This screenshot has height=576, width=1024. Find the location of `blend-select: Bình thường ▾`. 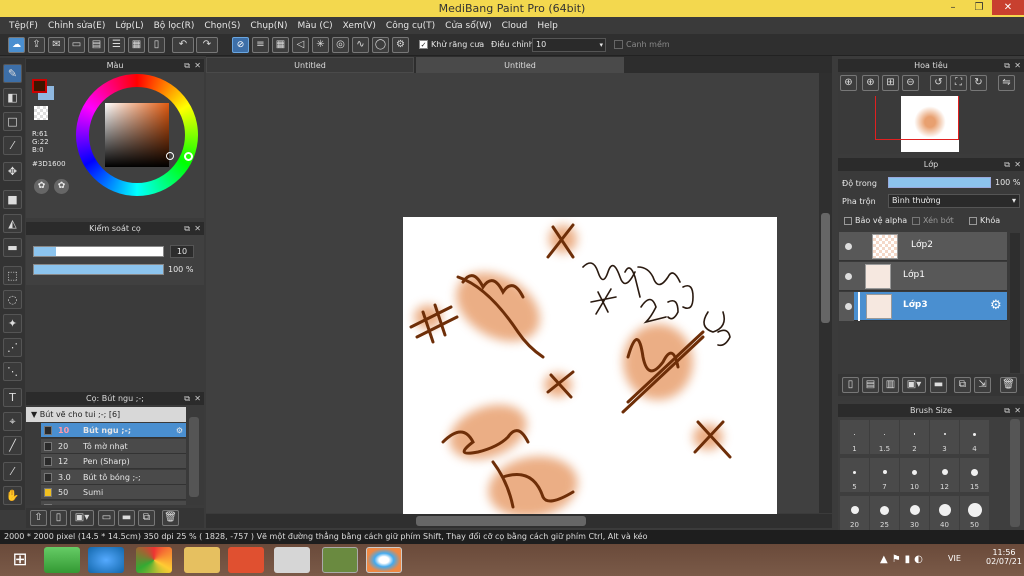

blend-select: Bình thường ▾ is located at coordinates (954, 201).